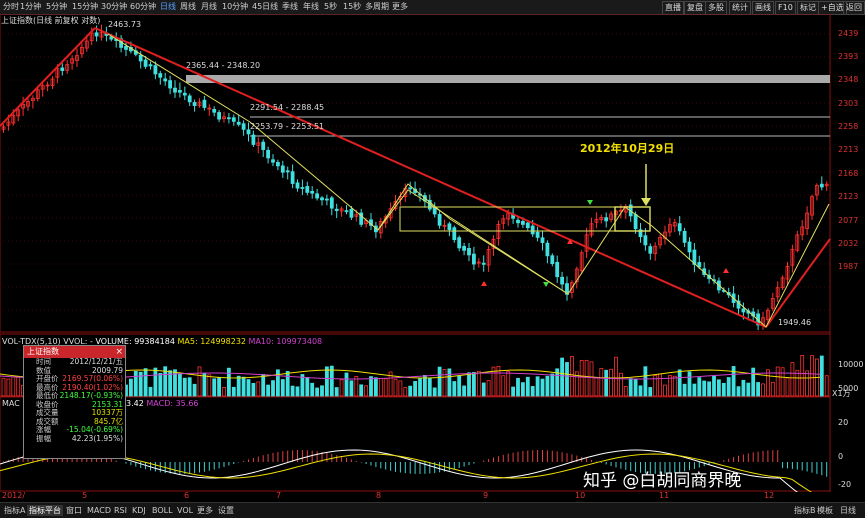  Describe the element at coordinates (74, 510) in the screenshot. I see `indicator-tab-2: 窗口` at that location.